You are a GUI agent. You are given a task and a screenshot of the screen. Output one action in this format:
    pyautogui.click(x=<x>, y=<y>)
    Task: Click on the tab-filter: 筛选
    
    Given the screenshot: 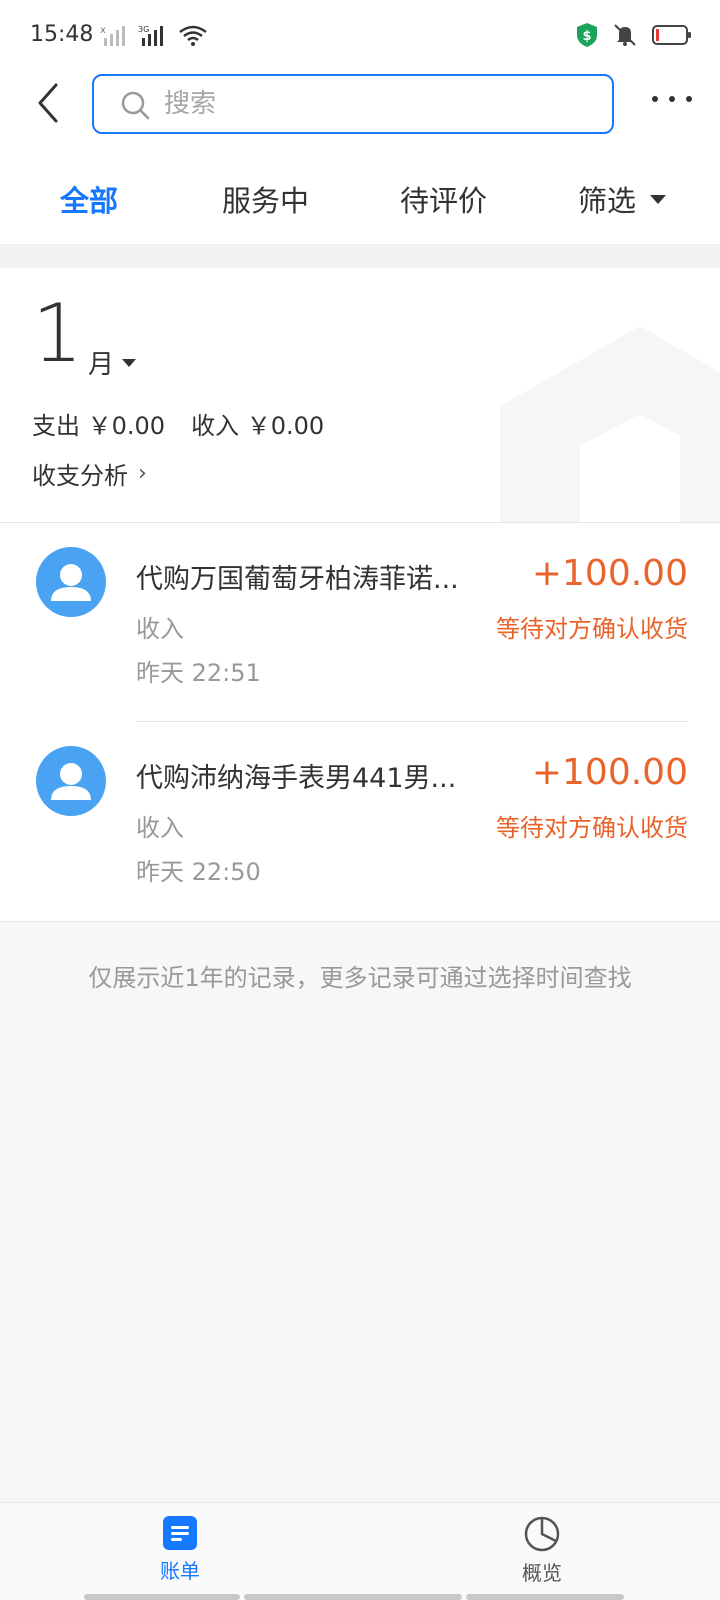 What is the action you would take?
    pyautogui.click(x=622, y=199)
    